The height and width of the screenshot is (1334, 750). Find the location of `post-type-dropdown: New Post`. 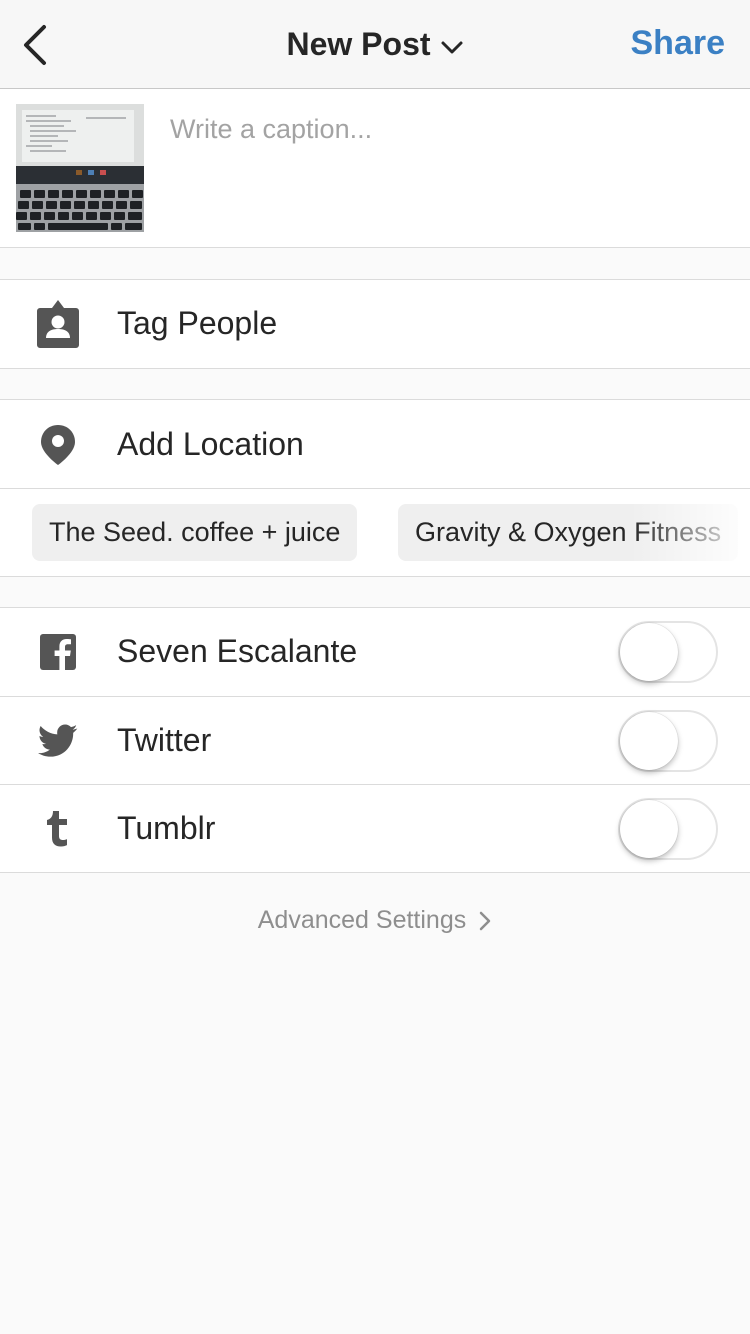

post-type-dropdown: New Post is located at coordinates (374, 44).